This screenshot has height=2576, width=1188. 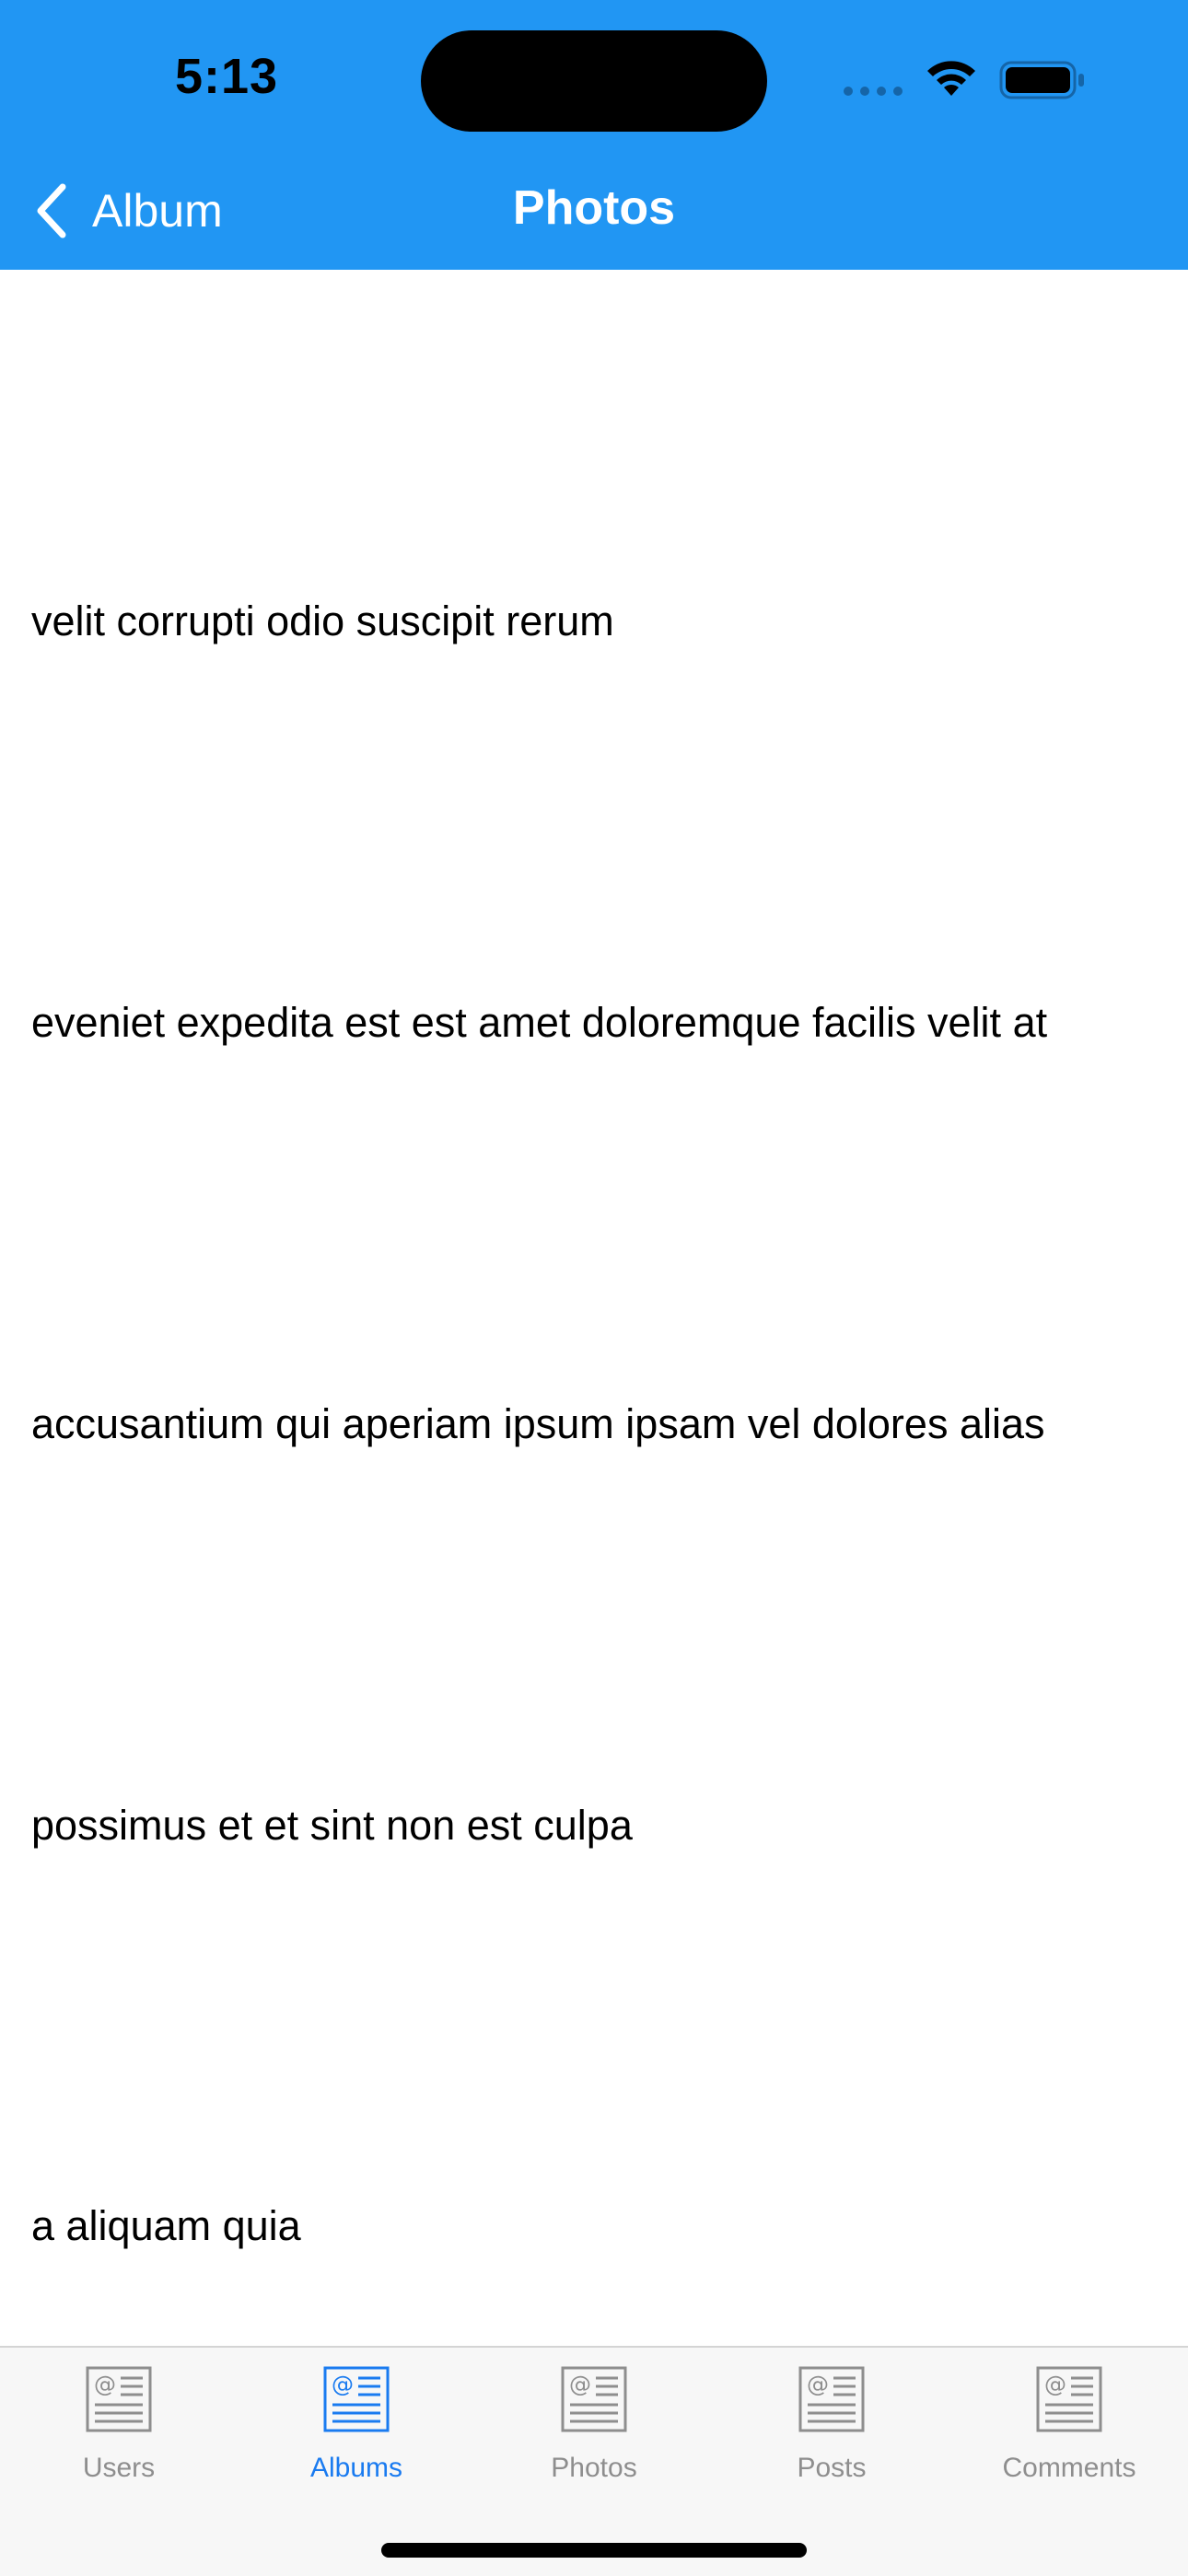 I want to click on tab-comments: @ Comments, so click(x=1069, y=2430).